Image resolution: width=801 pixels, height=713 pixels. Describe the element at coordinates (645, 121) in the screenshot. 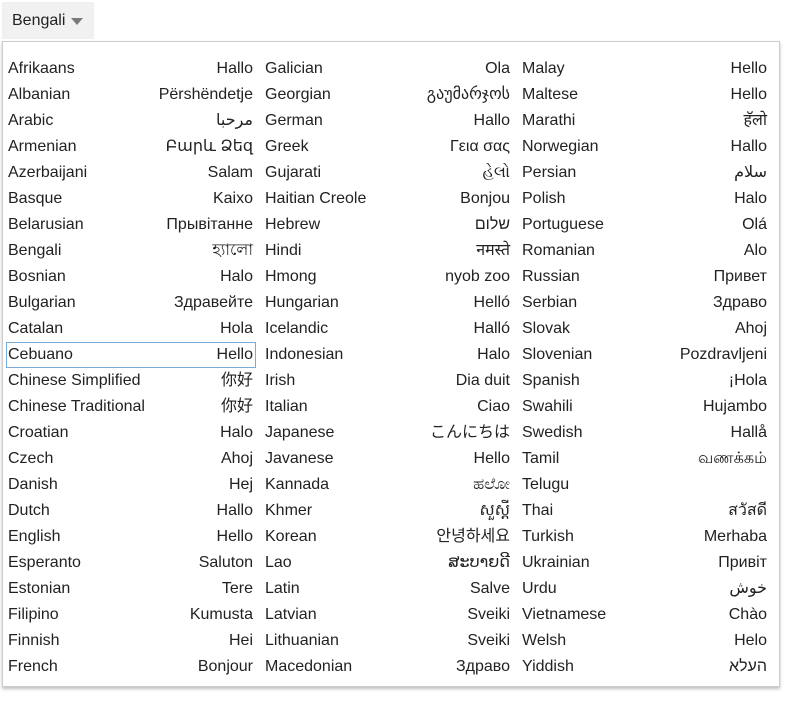

I see `language-option: Marathi हॅलो` at that location.